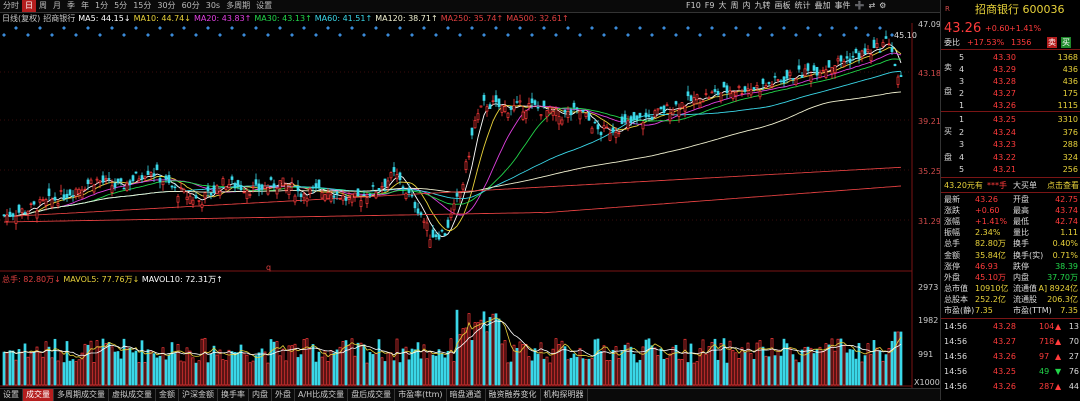 This screenshot has height=401, width=1080. What do you see at coordinates (322, 395) in the screenshot?
I see `indicator-tab: A/H比成交量` at bounding box center [322, 395].